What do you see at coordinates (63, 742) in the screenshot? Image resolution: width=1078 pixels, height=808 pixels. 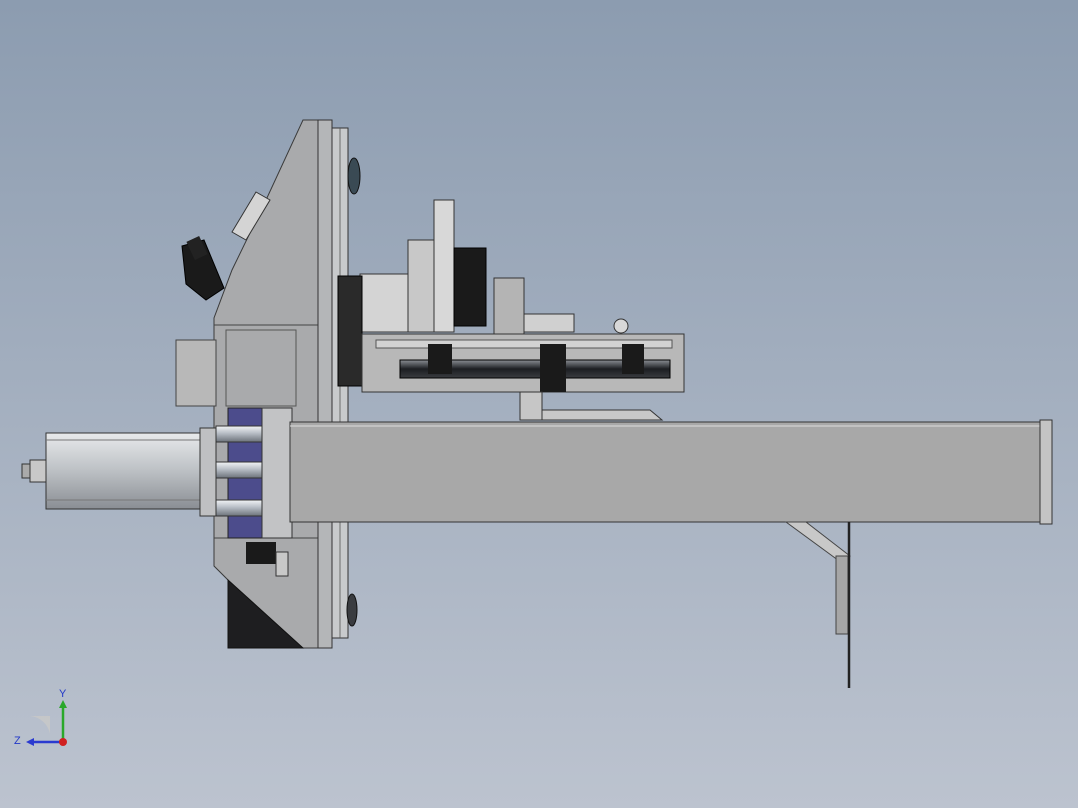 I see `x-axis-dot` at bounding box center [63, 742].